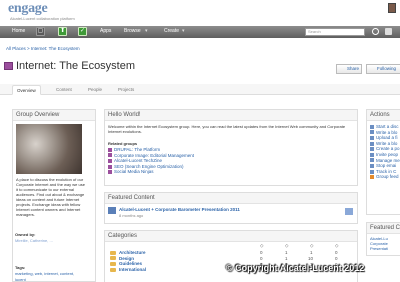 The height and width of the screenshot is (282, 400). I want to click on category-item: International, so click(128, 270).